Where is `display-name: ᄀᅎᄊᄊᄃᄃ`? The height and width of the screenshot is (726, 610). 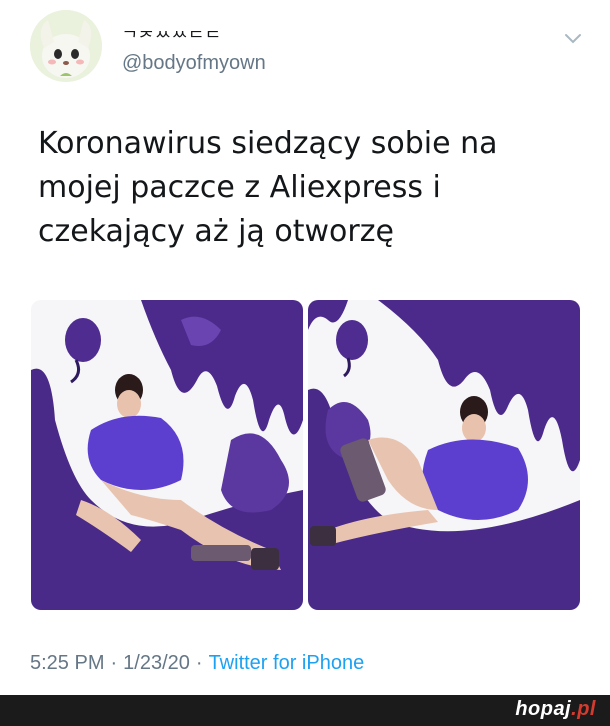
display-name: ᄀᅎᄊᄊᄃᄃ is located at coordinates (172, 36).